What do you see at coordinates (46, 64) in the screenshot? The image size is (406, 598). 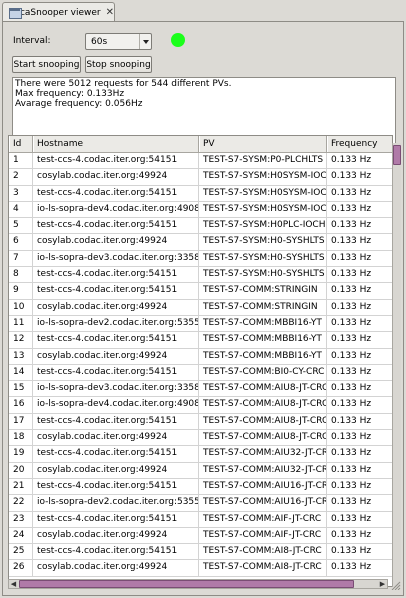 I see `start-snooping-button: Start snooping` at bounding box center [46, 64].